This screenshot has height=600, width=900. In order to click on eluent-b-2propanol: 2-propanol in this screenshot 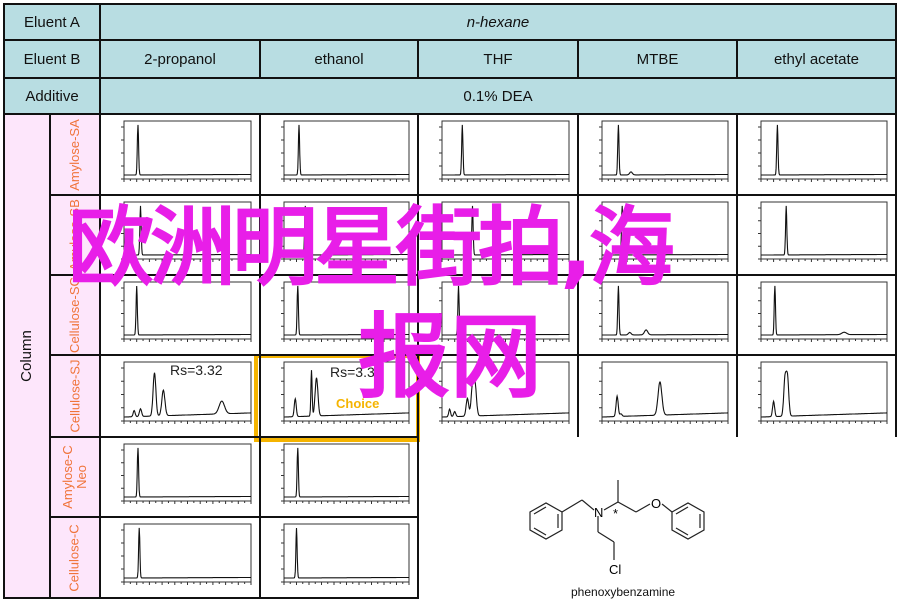, I will do `click(180, 59)`.